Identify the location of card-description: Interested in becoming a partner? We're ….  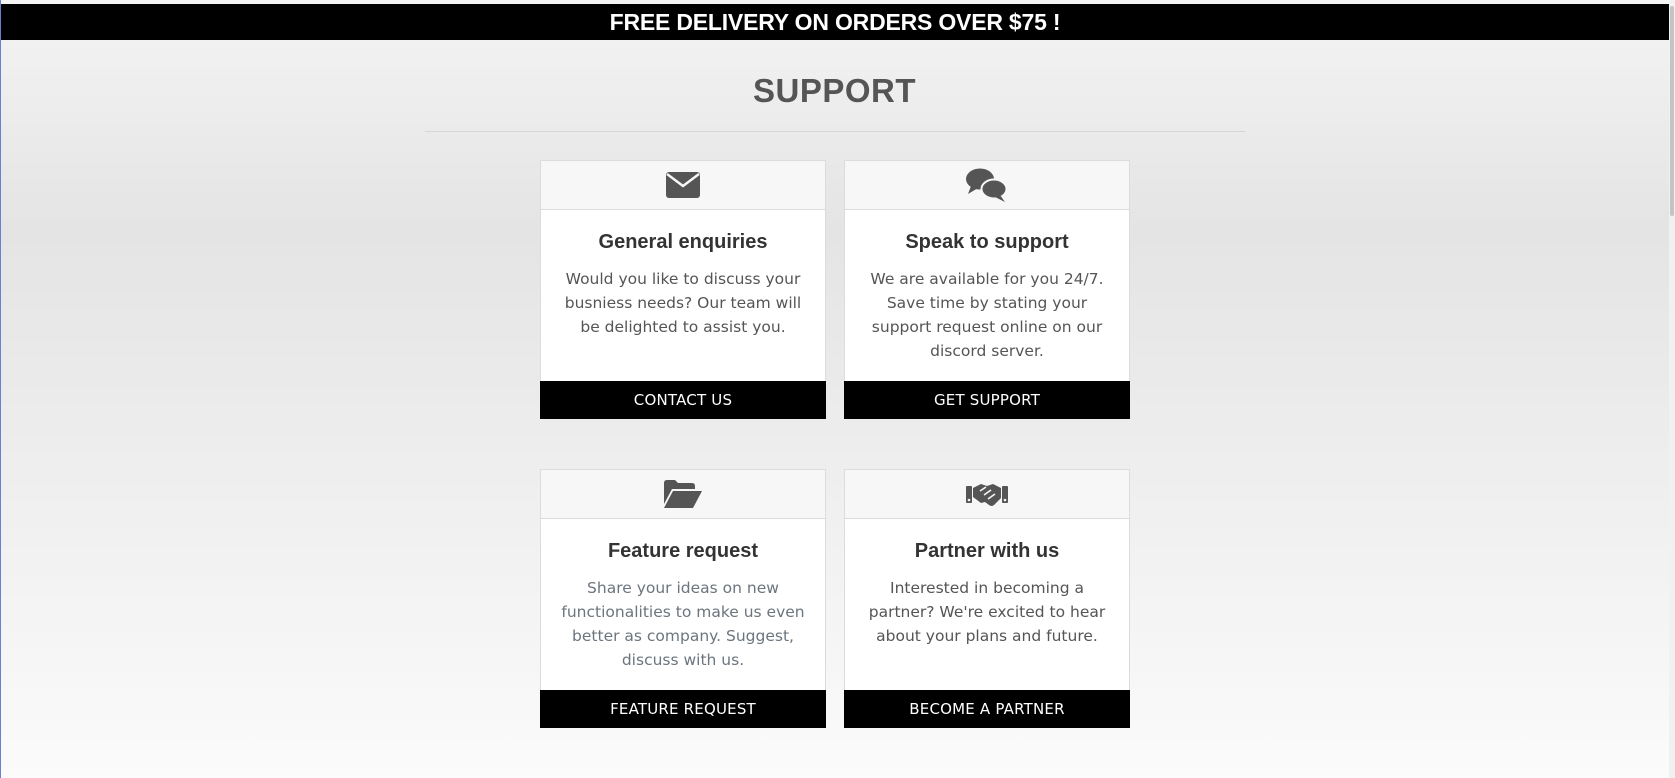
(987, 612).